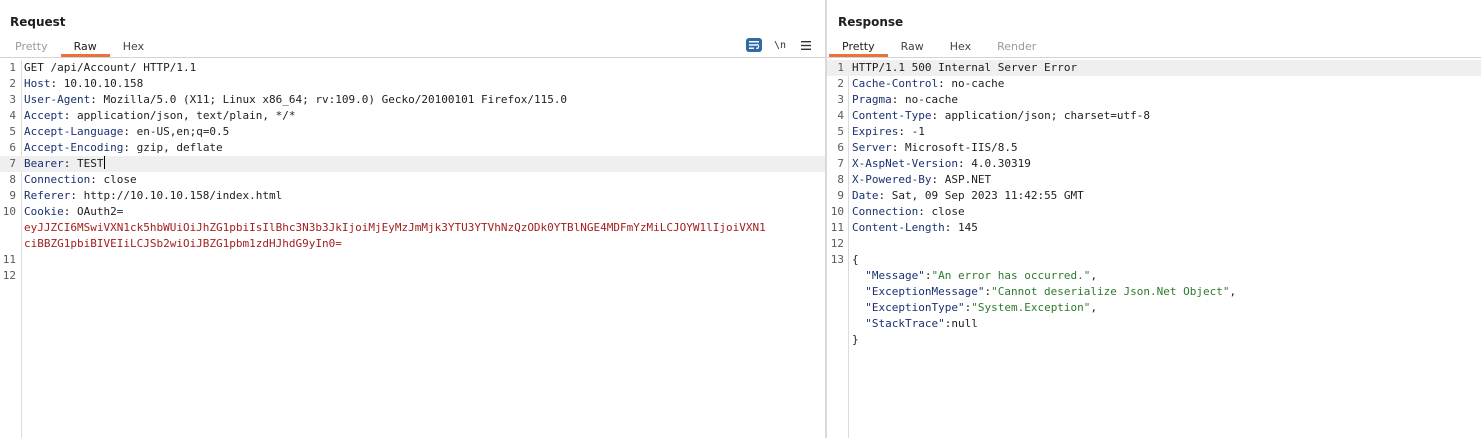 This screenshot has width=1481, height=438. Describe the element at coordinates (413, 164) in the screenshot. I see `code-line: 7 Bearer: TEST` at that location.